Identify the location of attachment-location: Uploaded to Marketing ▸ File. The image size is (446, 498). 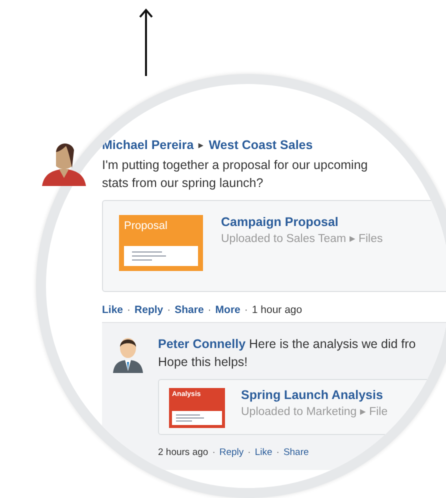
(314, 411).